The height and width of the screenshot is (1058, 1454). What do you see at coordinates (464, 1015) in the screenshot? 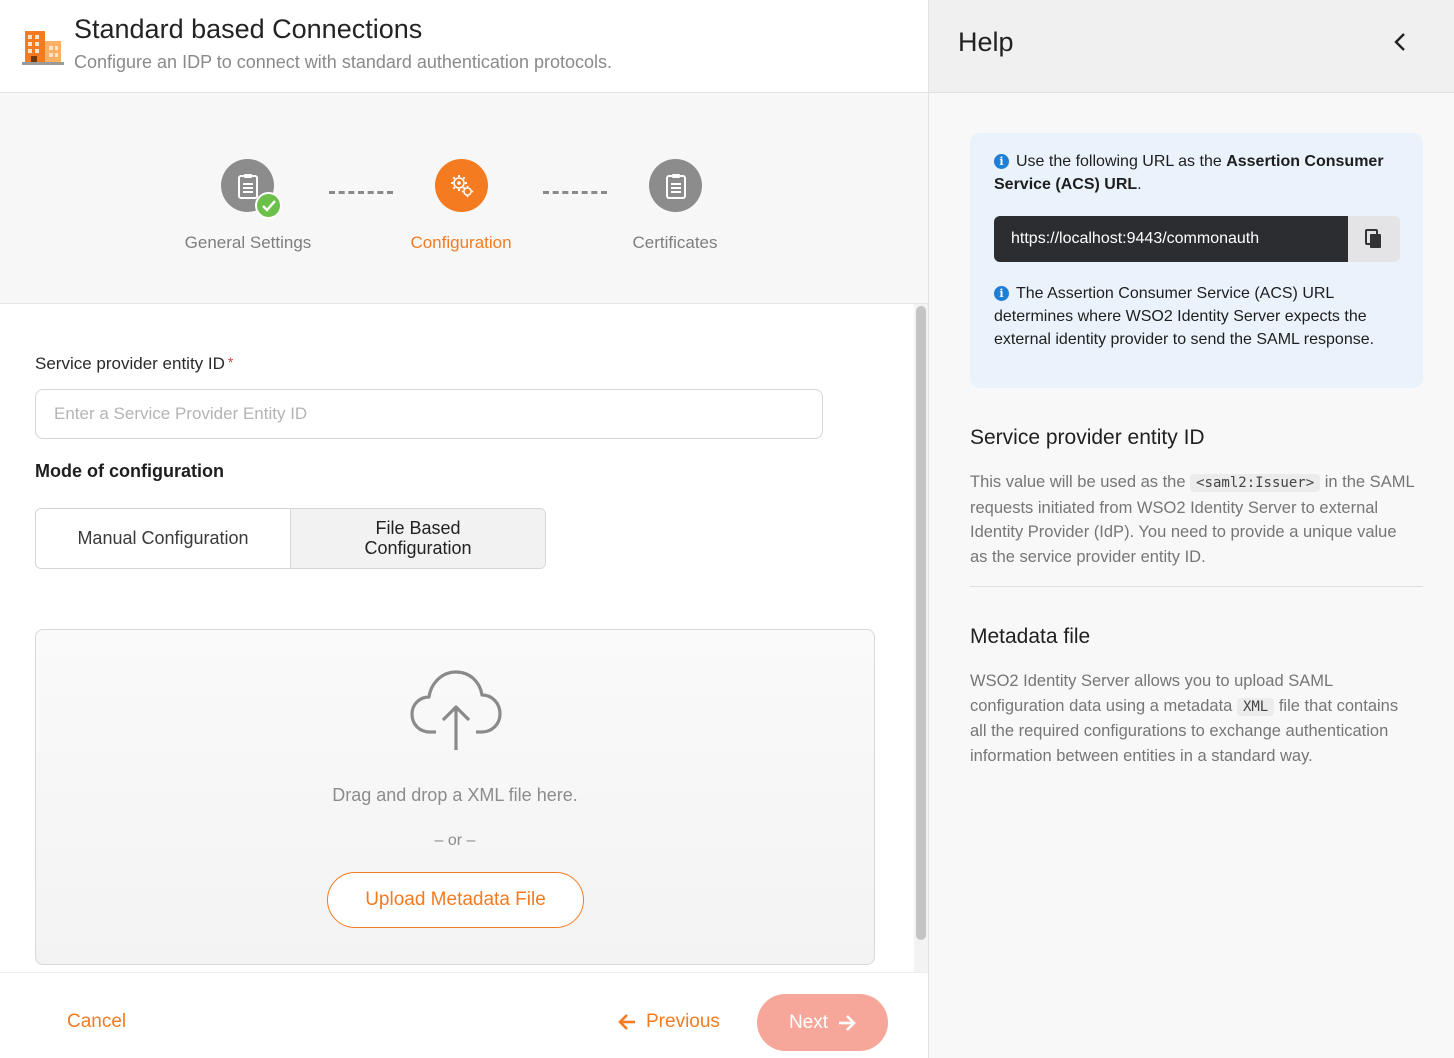
I see `wizard-footer: Cancel Previous Next` at bounding box center [464, 1015].